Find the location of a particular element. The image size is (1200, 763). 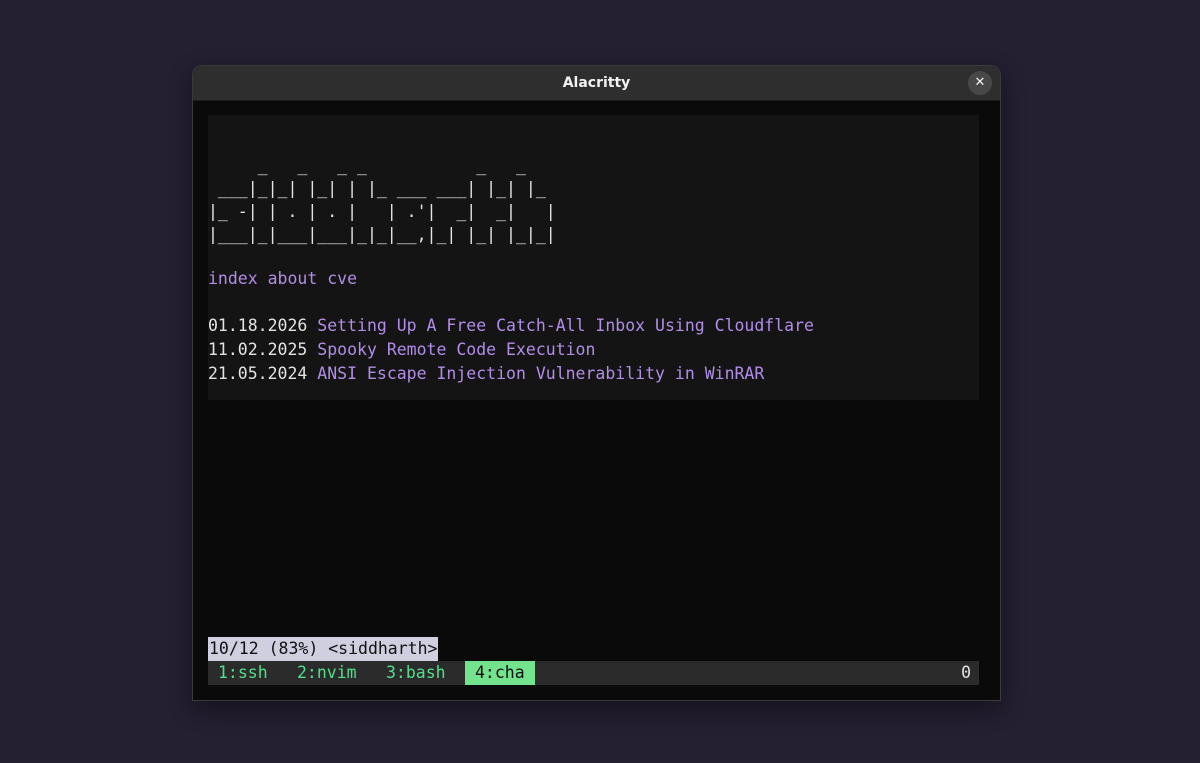

tmux-window-cha-active: 4:cha is located at coordinates (500, 673).